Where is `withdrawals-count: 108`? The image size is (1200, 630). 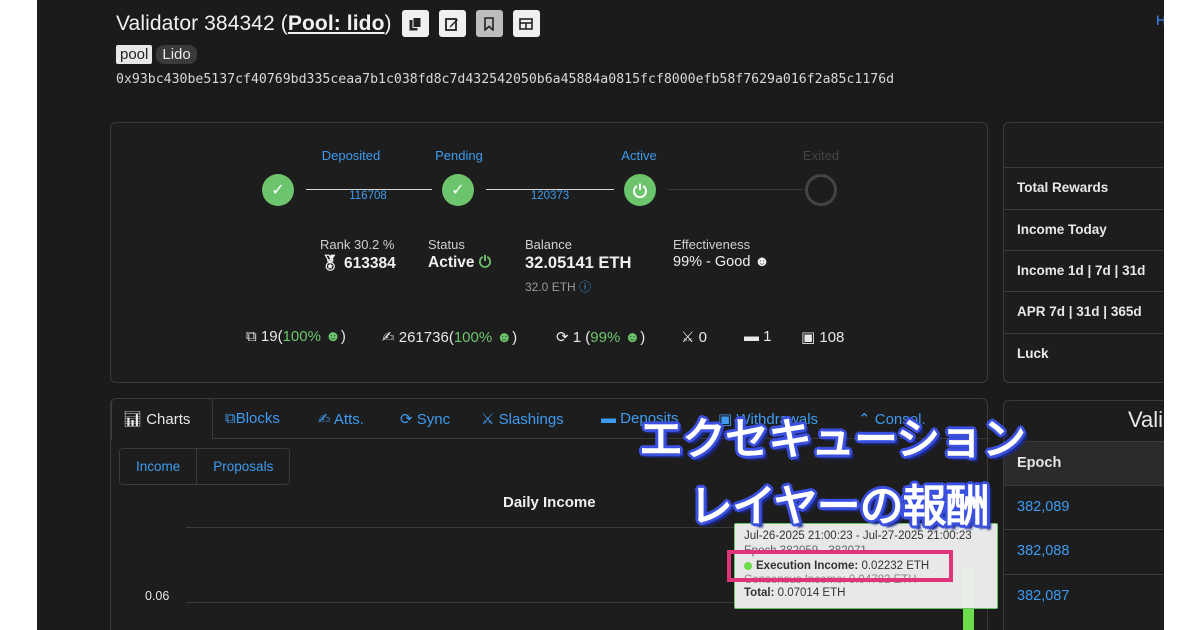 withdrawals-count: 108 is located at coordinates (832, 337).